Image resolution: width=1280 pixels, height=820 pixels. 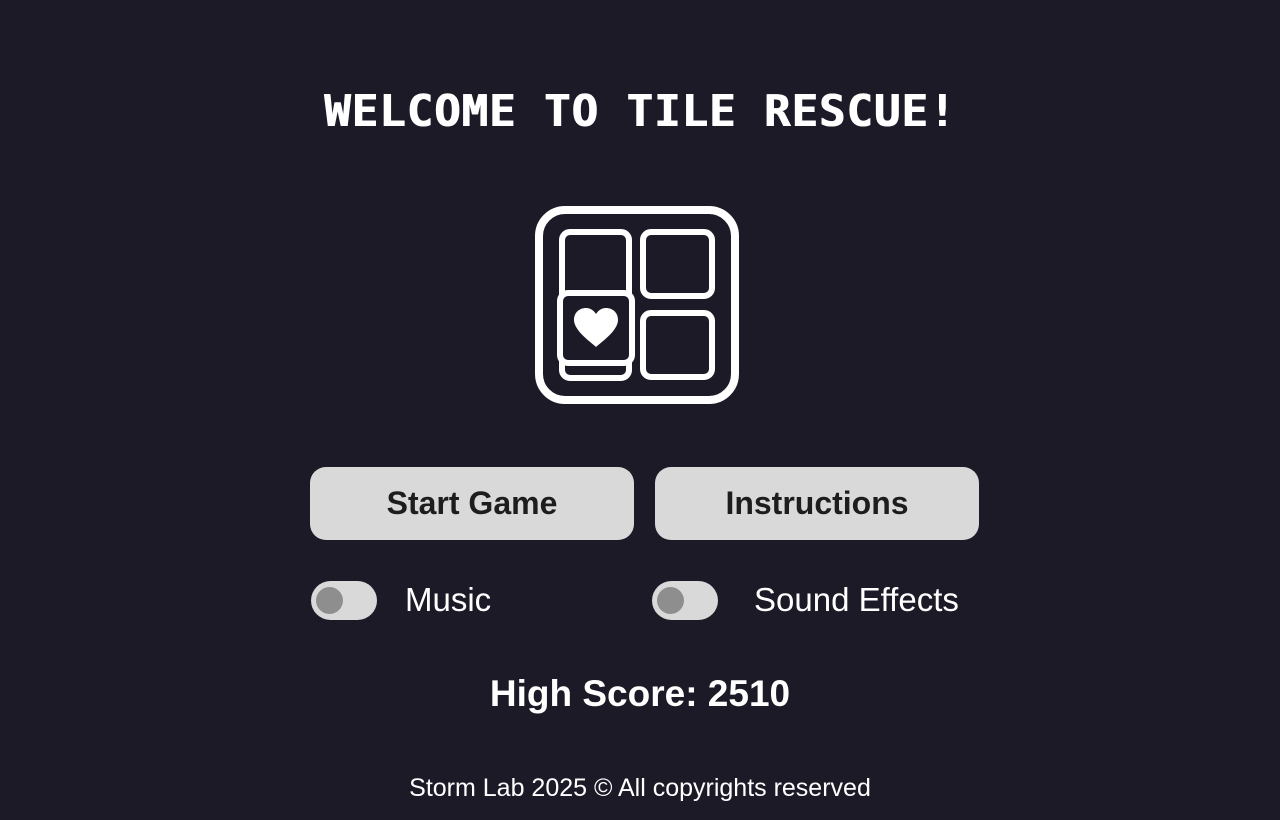 What do you see at coordinates (640, 693) in the screenshot?
I see `high-score: High Score: 2510` at bounding box center [640, 693].